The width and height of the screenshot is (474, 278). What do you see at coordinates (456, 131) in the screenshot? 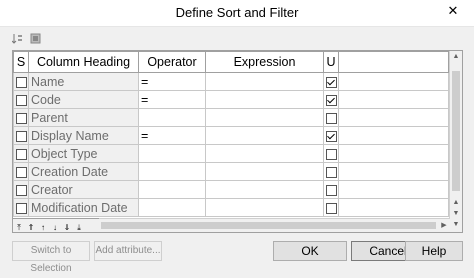
I see `scroll-thumb` at bounding box center [456, 131].